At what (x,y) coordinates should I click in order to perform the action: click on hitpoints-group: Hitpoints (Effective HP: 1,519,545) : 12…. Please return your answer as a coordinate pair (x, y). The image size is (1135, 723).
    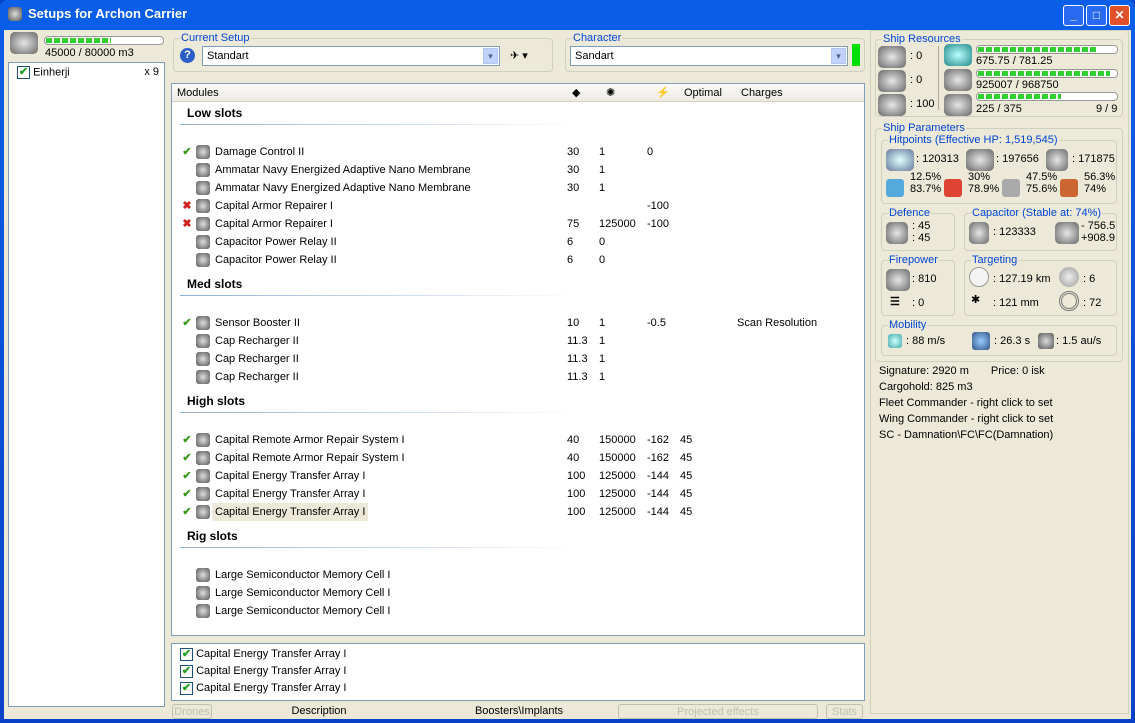
    Looking at the image, I should click on (999, 169).